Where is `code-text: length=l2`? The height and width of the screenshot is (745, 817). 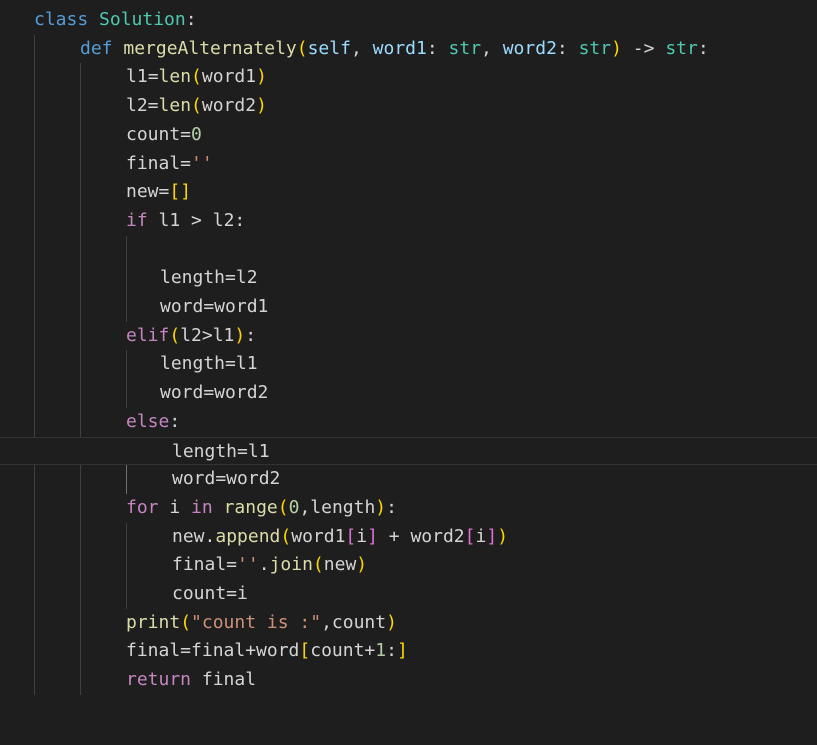 code-text: length=l2 is located at coordinates (209, 278).